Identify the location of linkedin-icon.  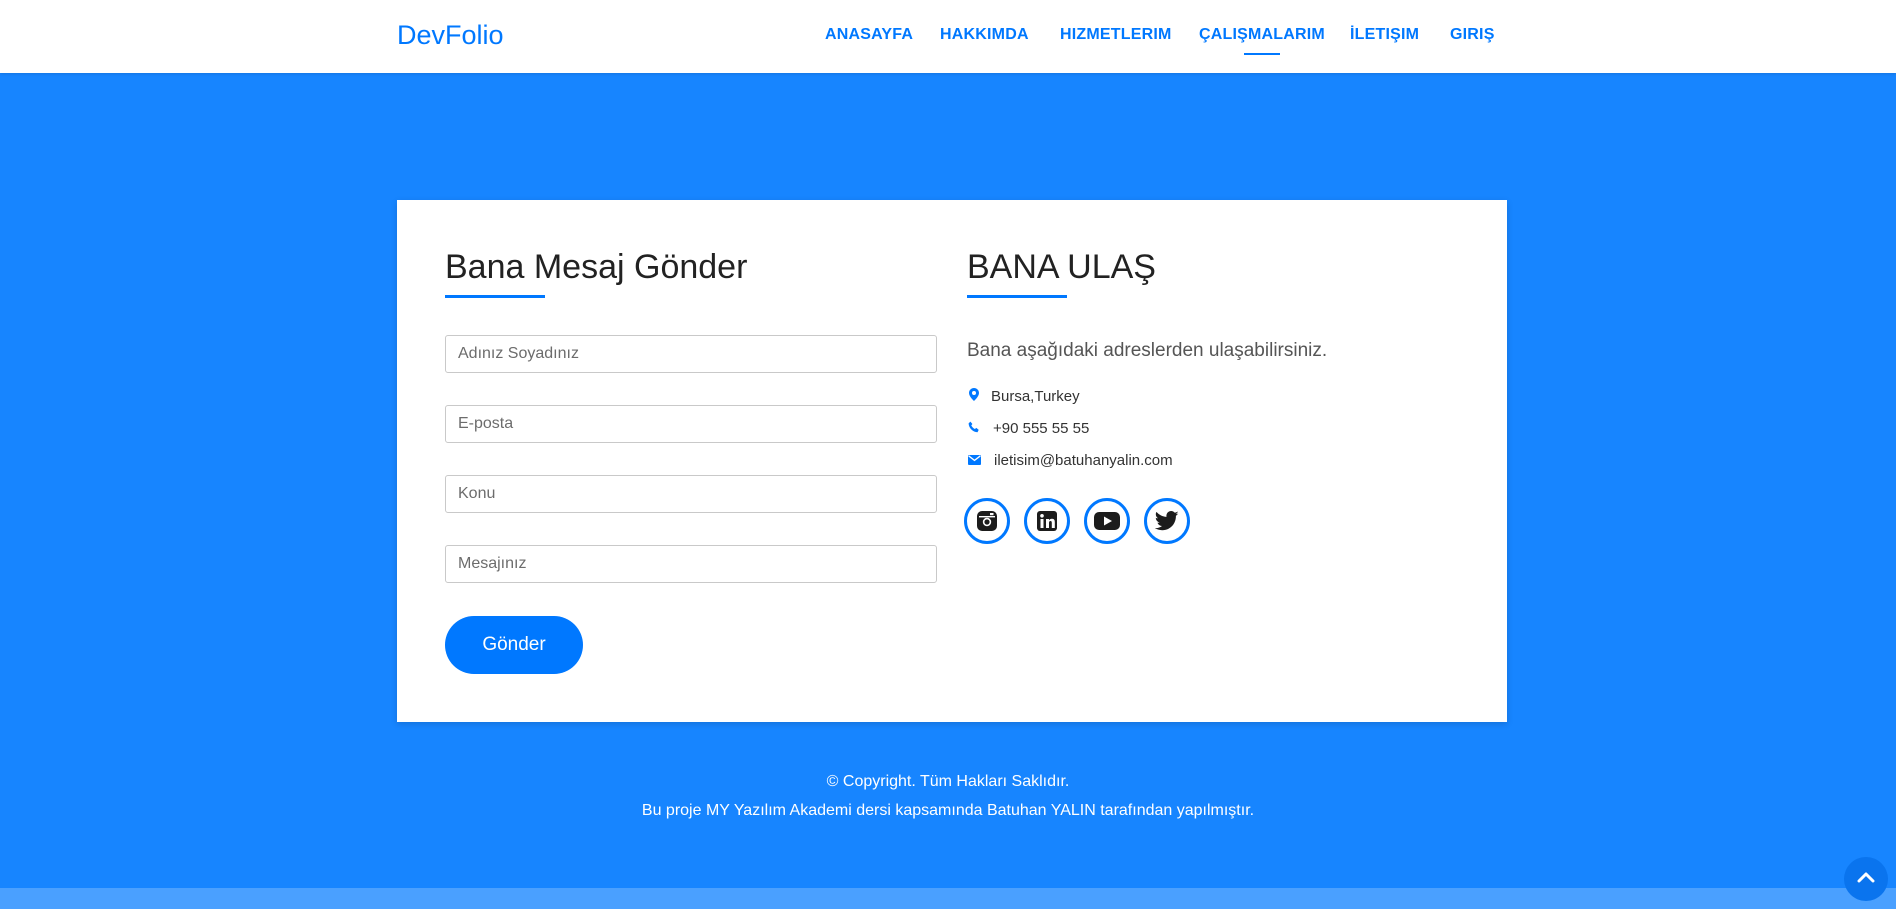
(1047, 521).